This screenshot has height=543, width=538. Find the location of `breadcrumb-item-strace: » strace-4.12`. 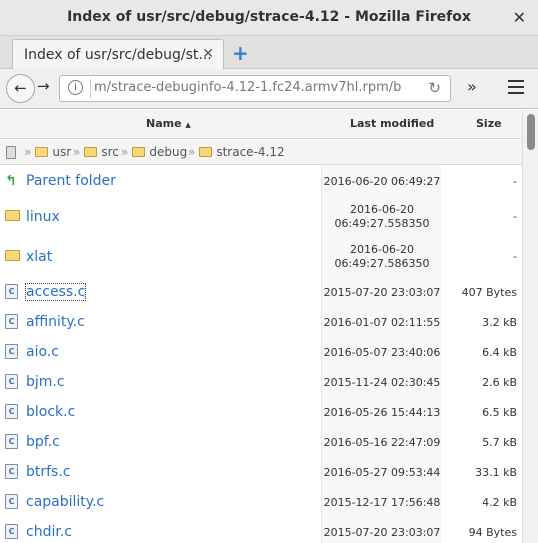

breadcrumb-item-strace: » strace-4.12 is located at coordinates (236, 152).